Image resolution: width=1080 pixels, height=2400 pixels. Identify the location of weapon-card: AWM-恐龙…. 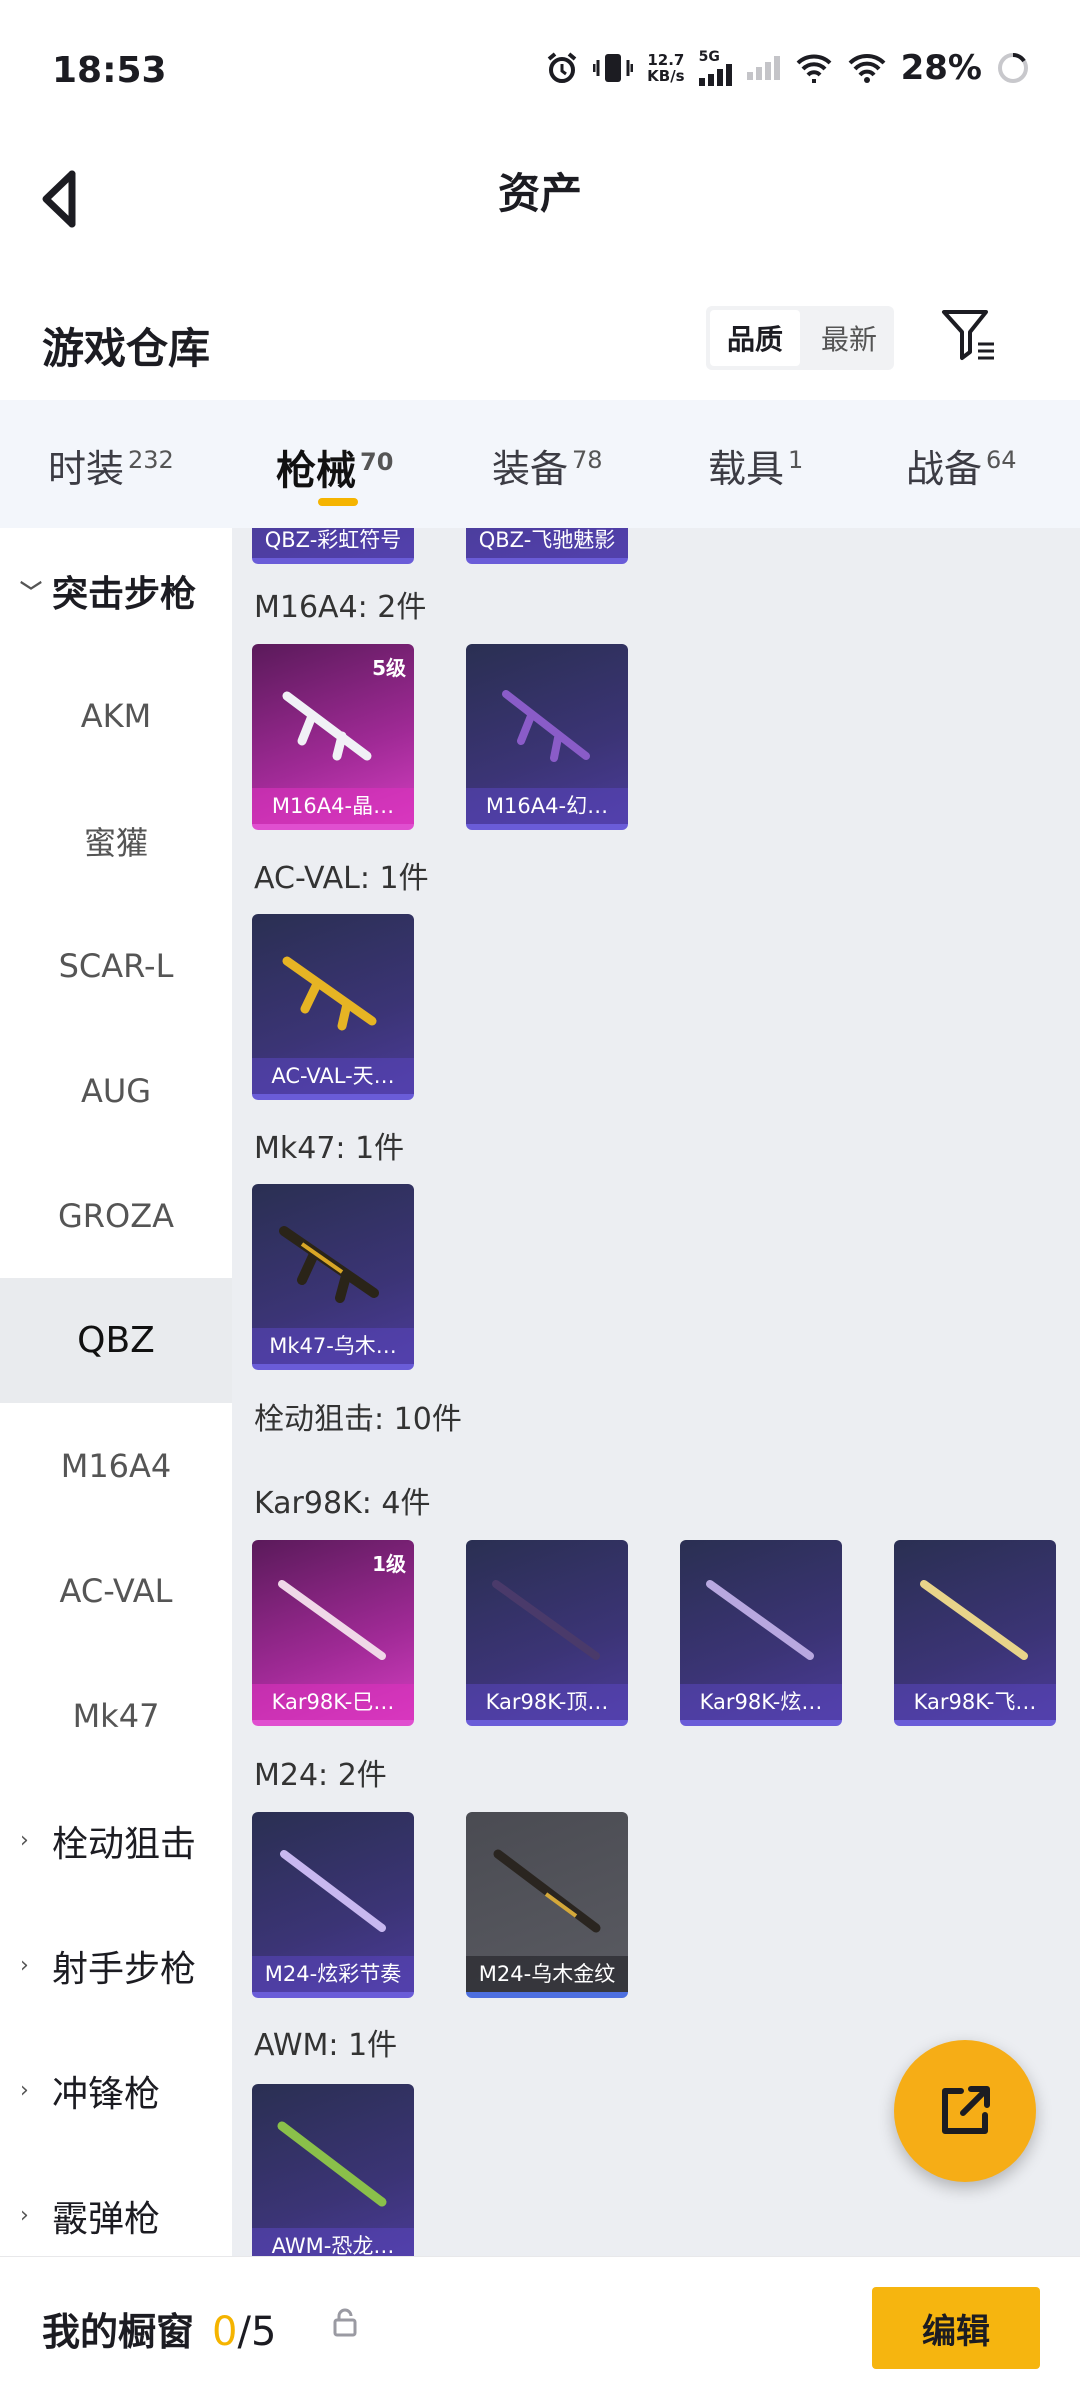
(333, 2170).